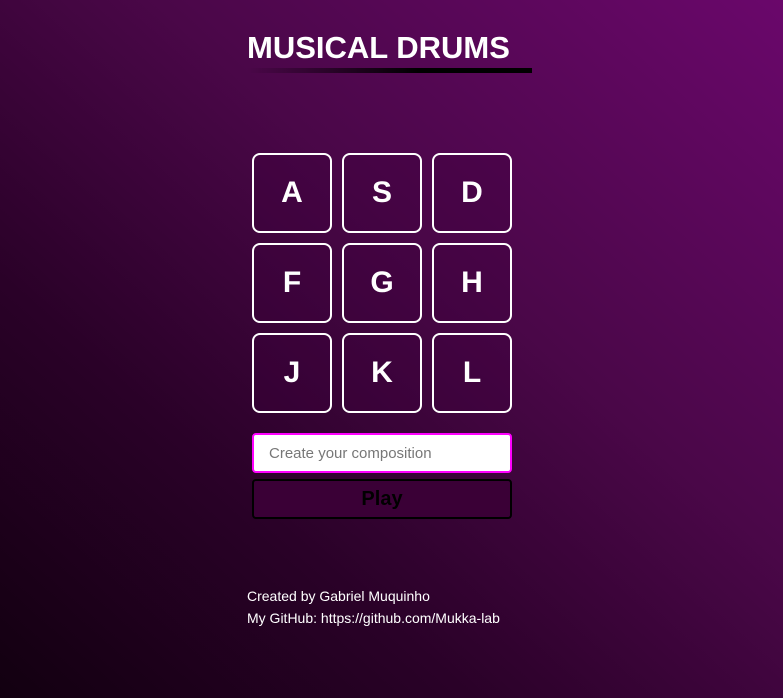 This screenshot has height=698, width=783. Describe the element at coordinates (382, 373) in the screenshot. I see `drum-key-k: K` at that location.